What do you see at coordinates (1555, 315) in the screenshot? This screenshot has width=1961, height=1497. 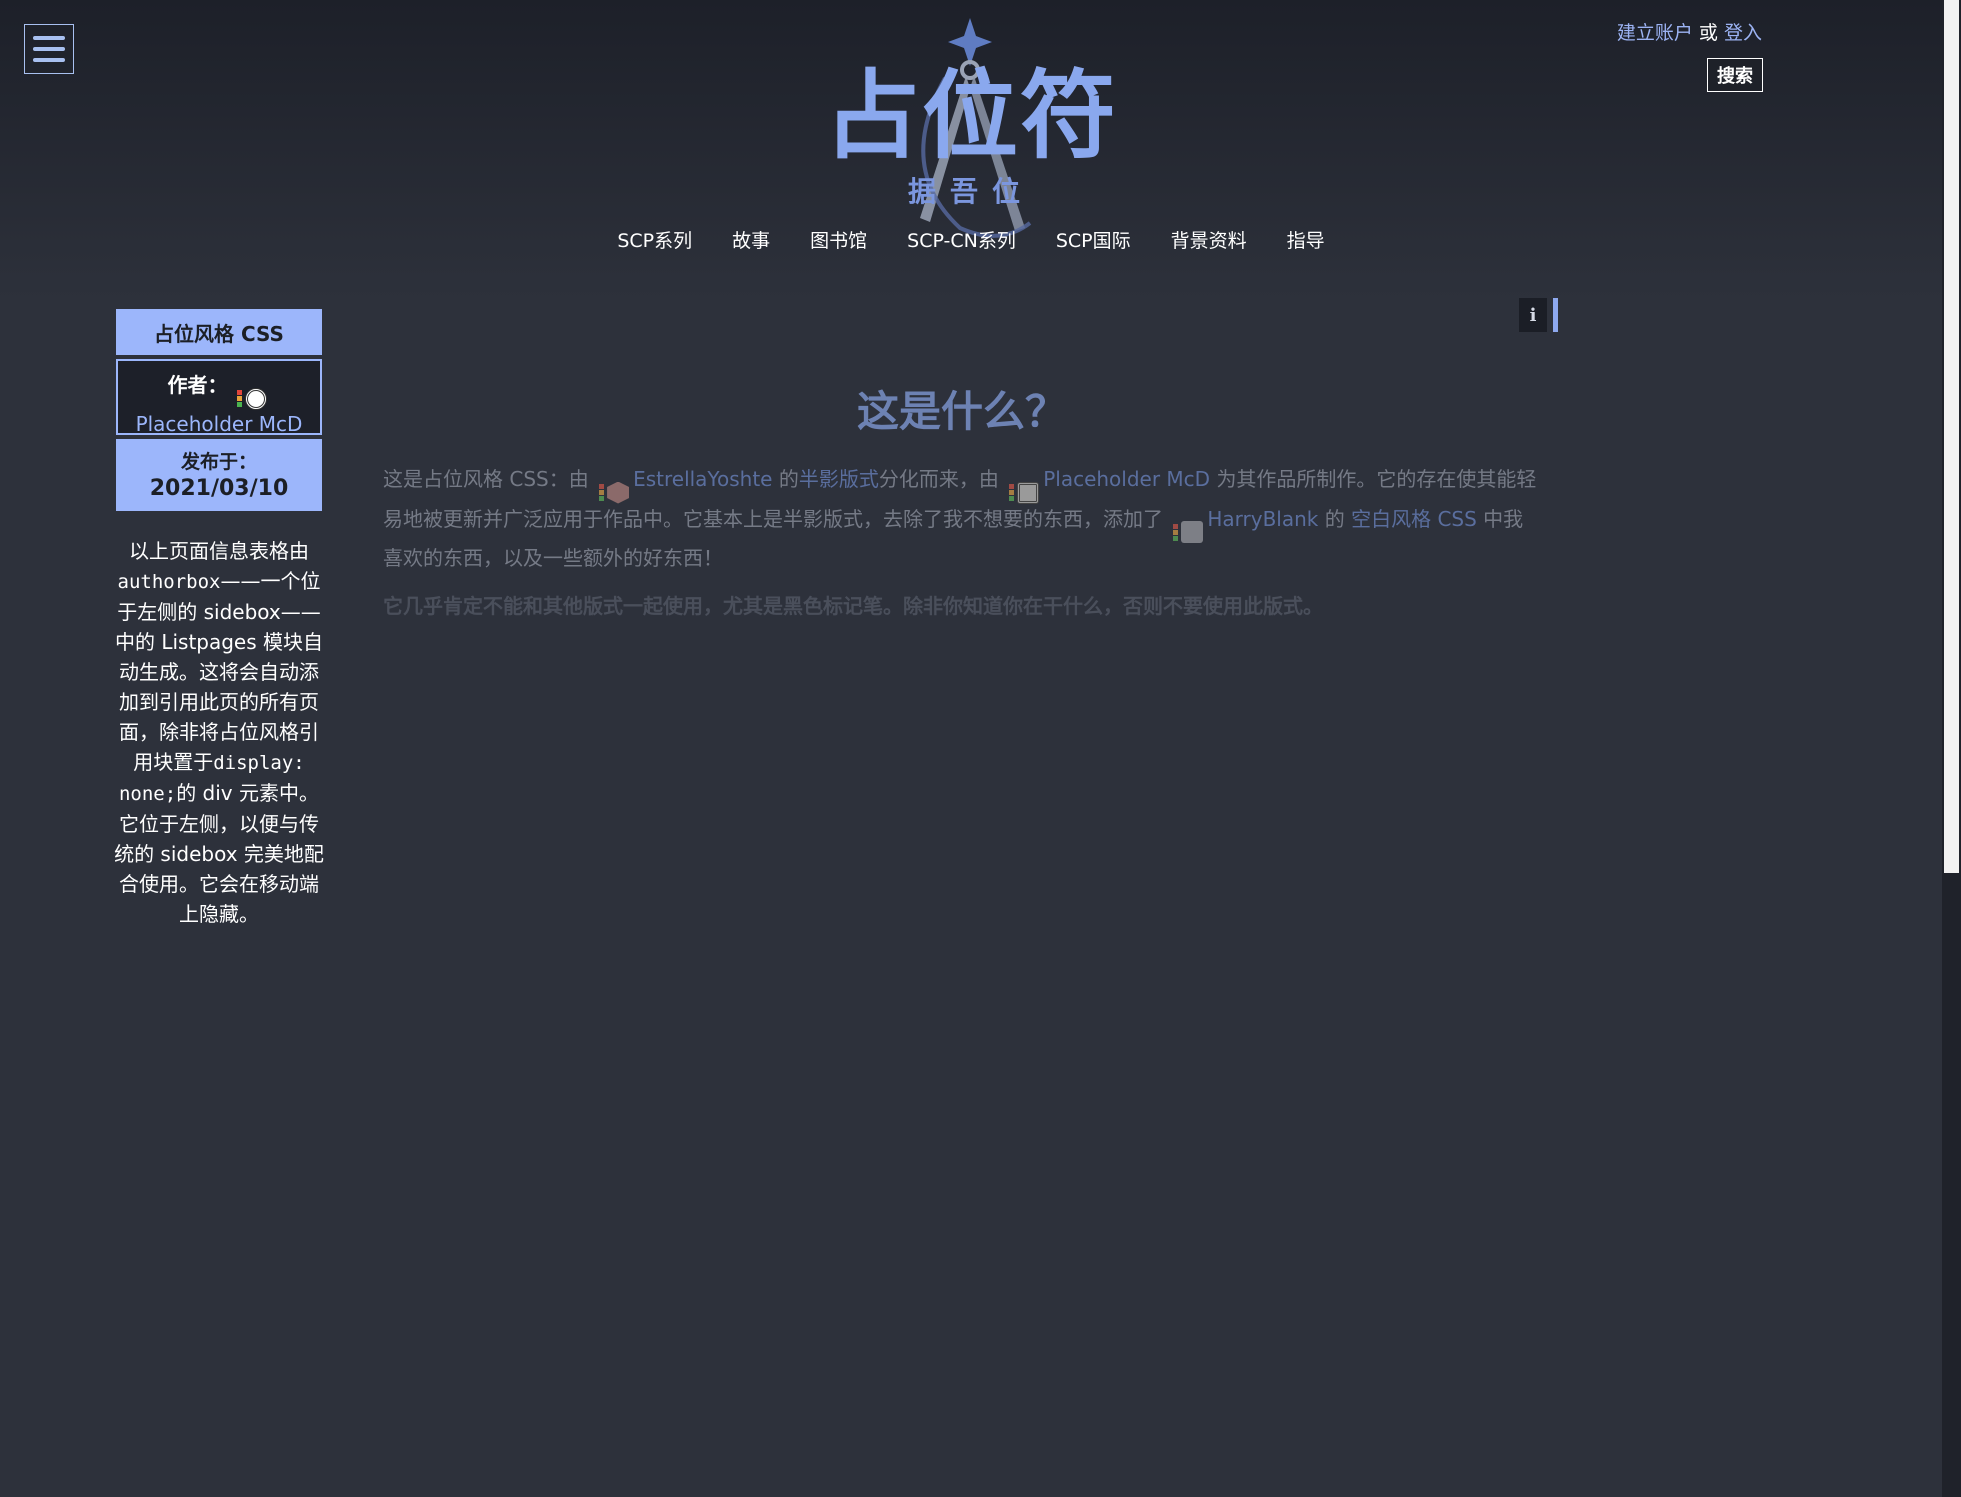 I see `info-accent-bar` at bounding box center [1555, 315].